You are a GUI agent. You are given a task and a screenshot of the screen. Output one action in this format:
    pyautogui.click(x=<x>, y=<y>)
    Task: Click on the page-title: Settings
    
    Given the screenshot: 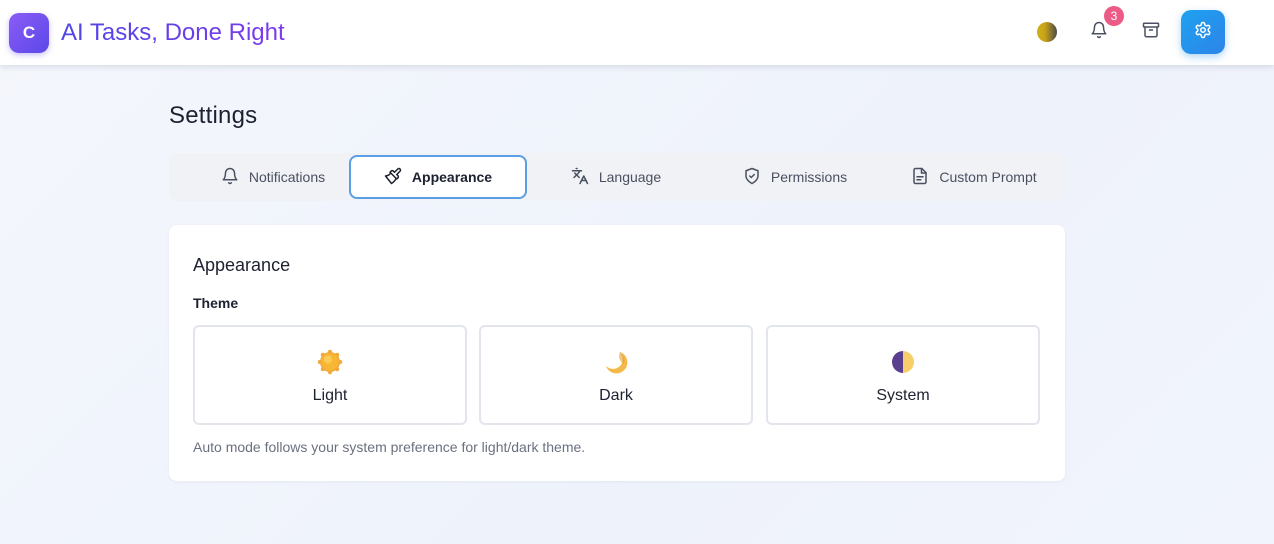 What is the action you would take?
    pyautogui.click(x=213, y=115)
    